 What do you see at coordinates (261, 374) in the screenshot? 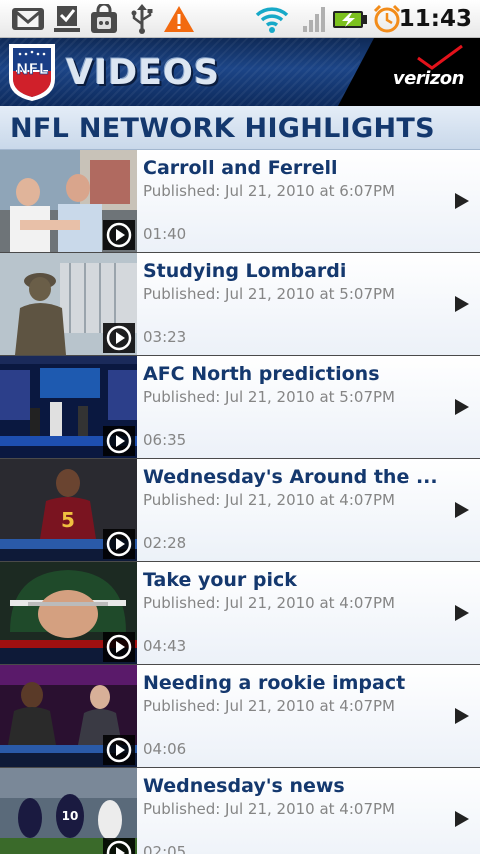
I see `video-title: AFC North predictions` at bounding box center [261, 374].